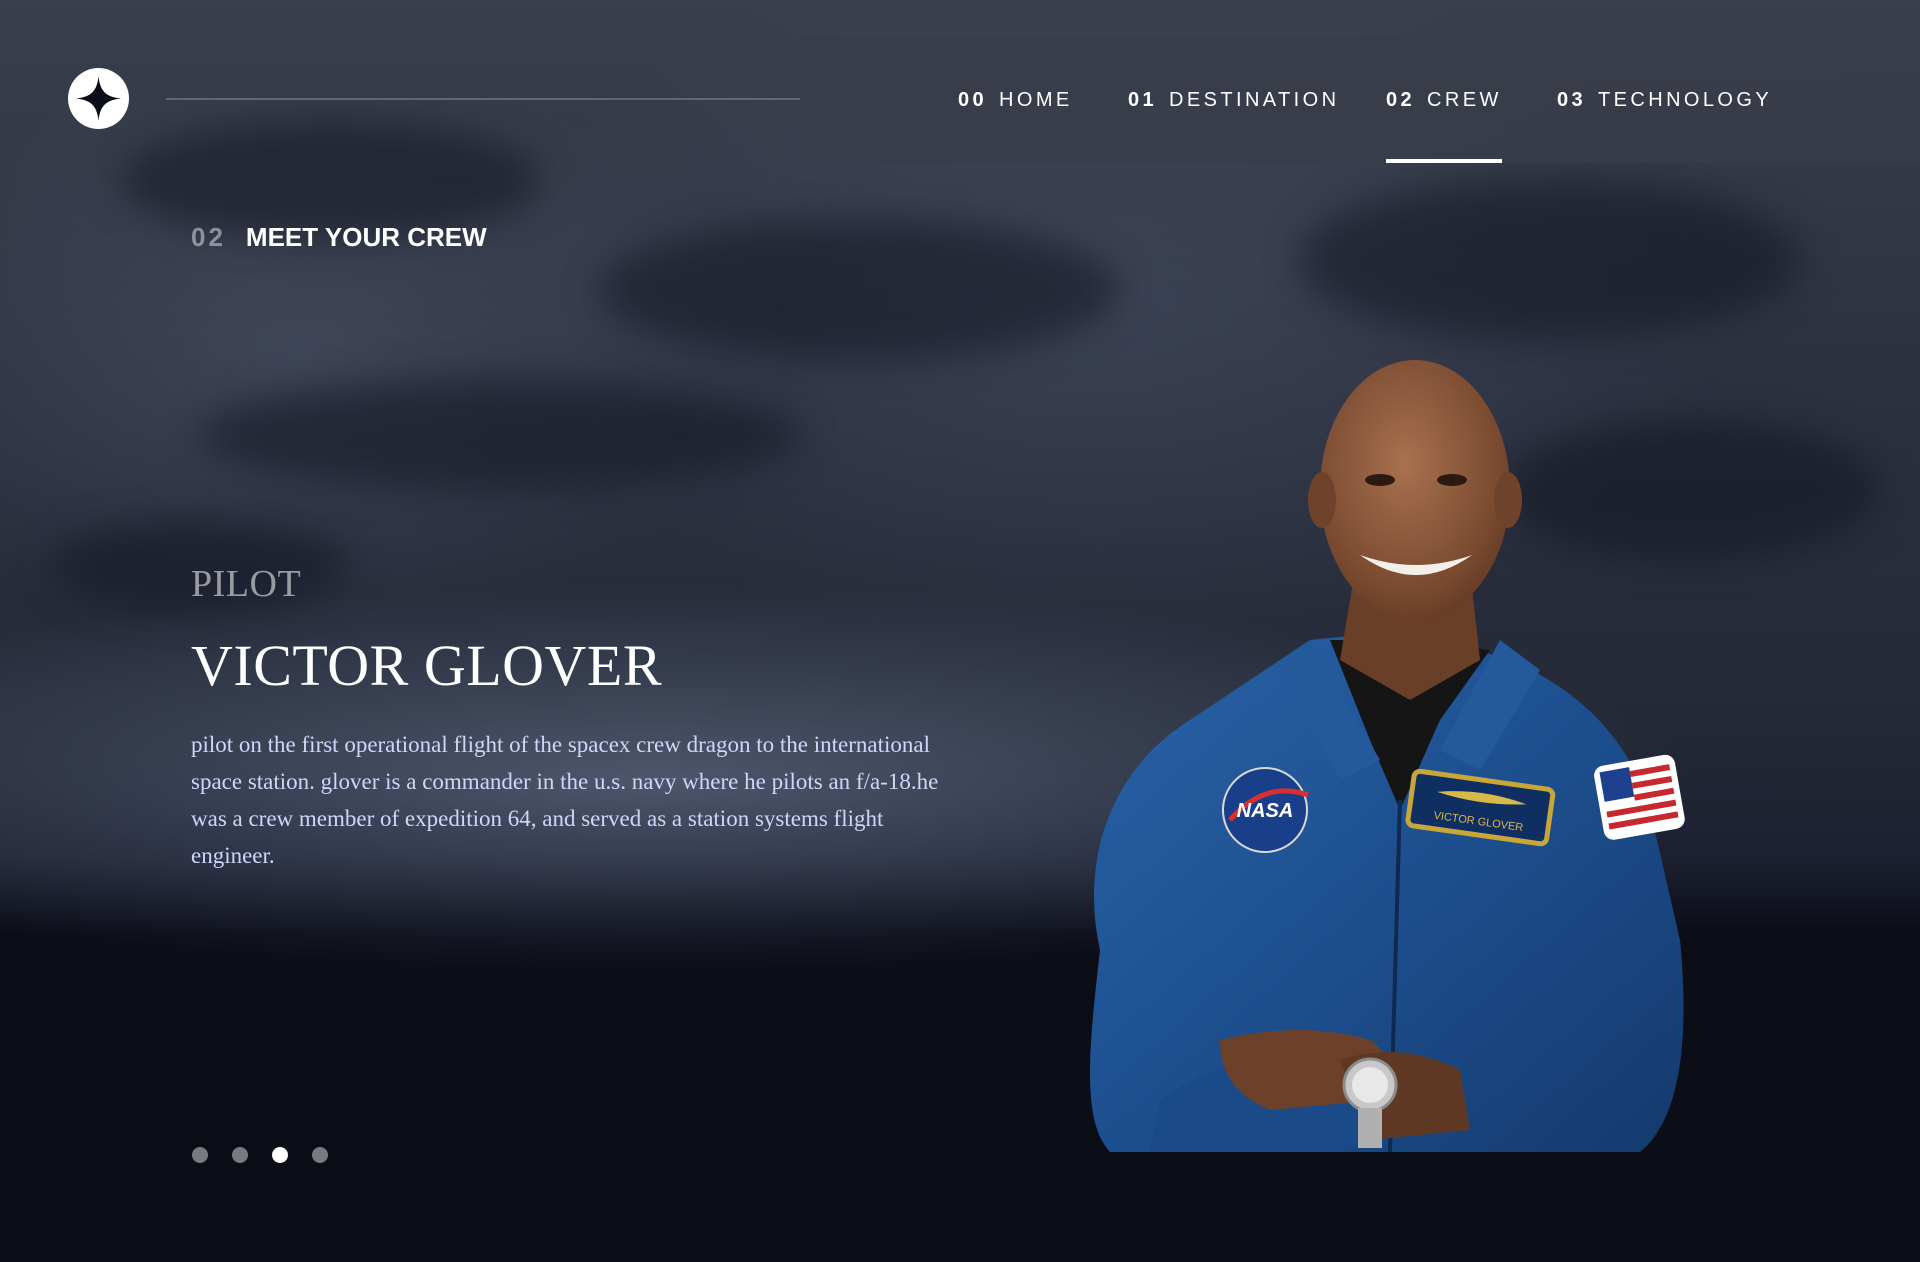 This screenshot has width=1920, height=1262. Describe the element at coordinates (1572, 100) in the screenshot. I see `nav-number: 03` at that location.